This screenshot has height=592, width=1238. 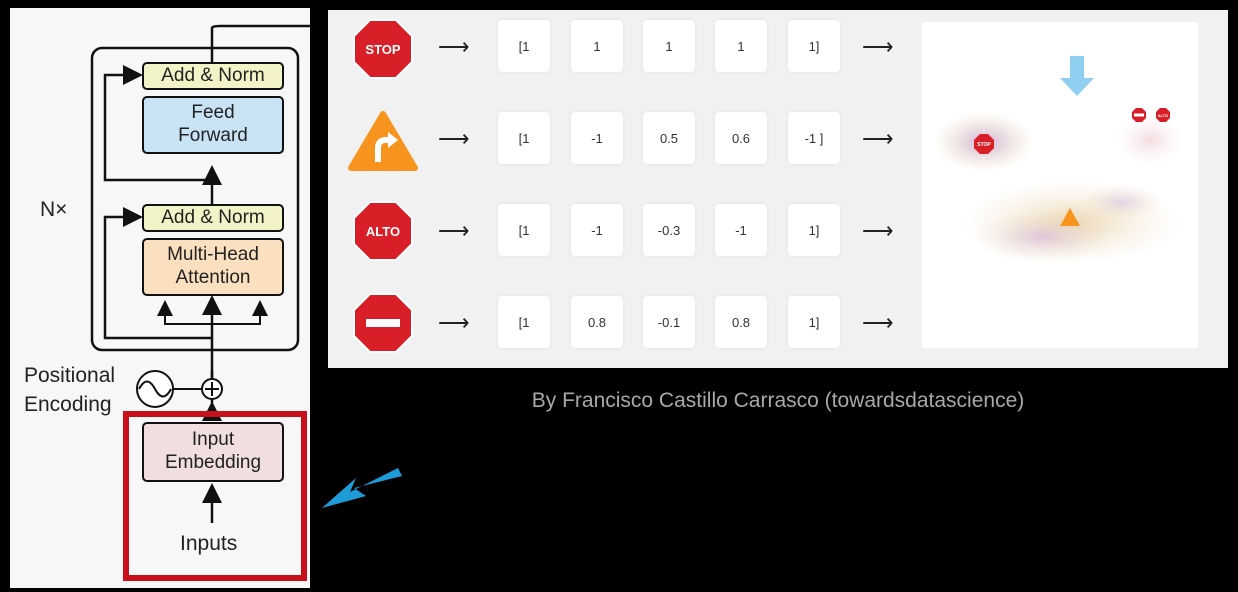 I want to click on add-norm-bottom-label: Add & Norm, so click(x=213, y=217).